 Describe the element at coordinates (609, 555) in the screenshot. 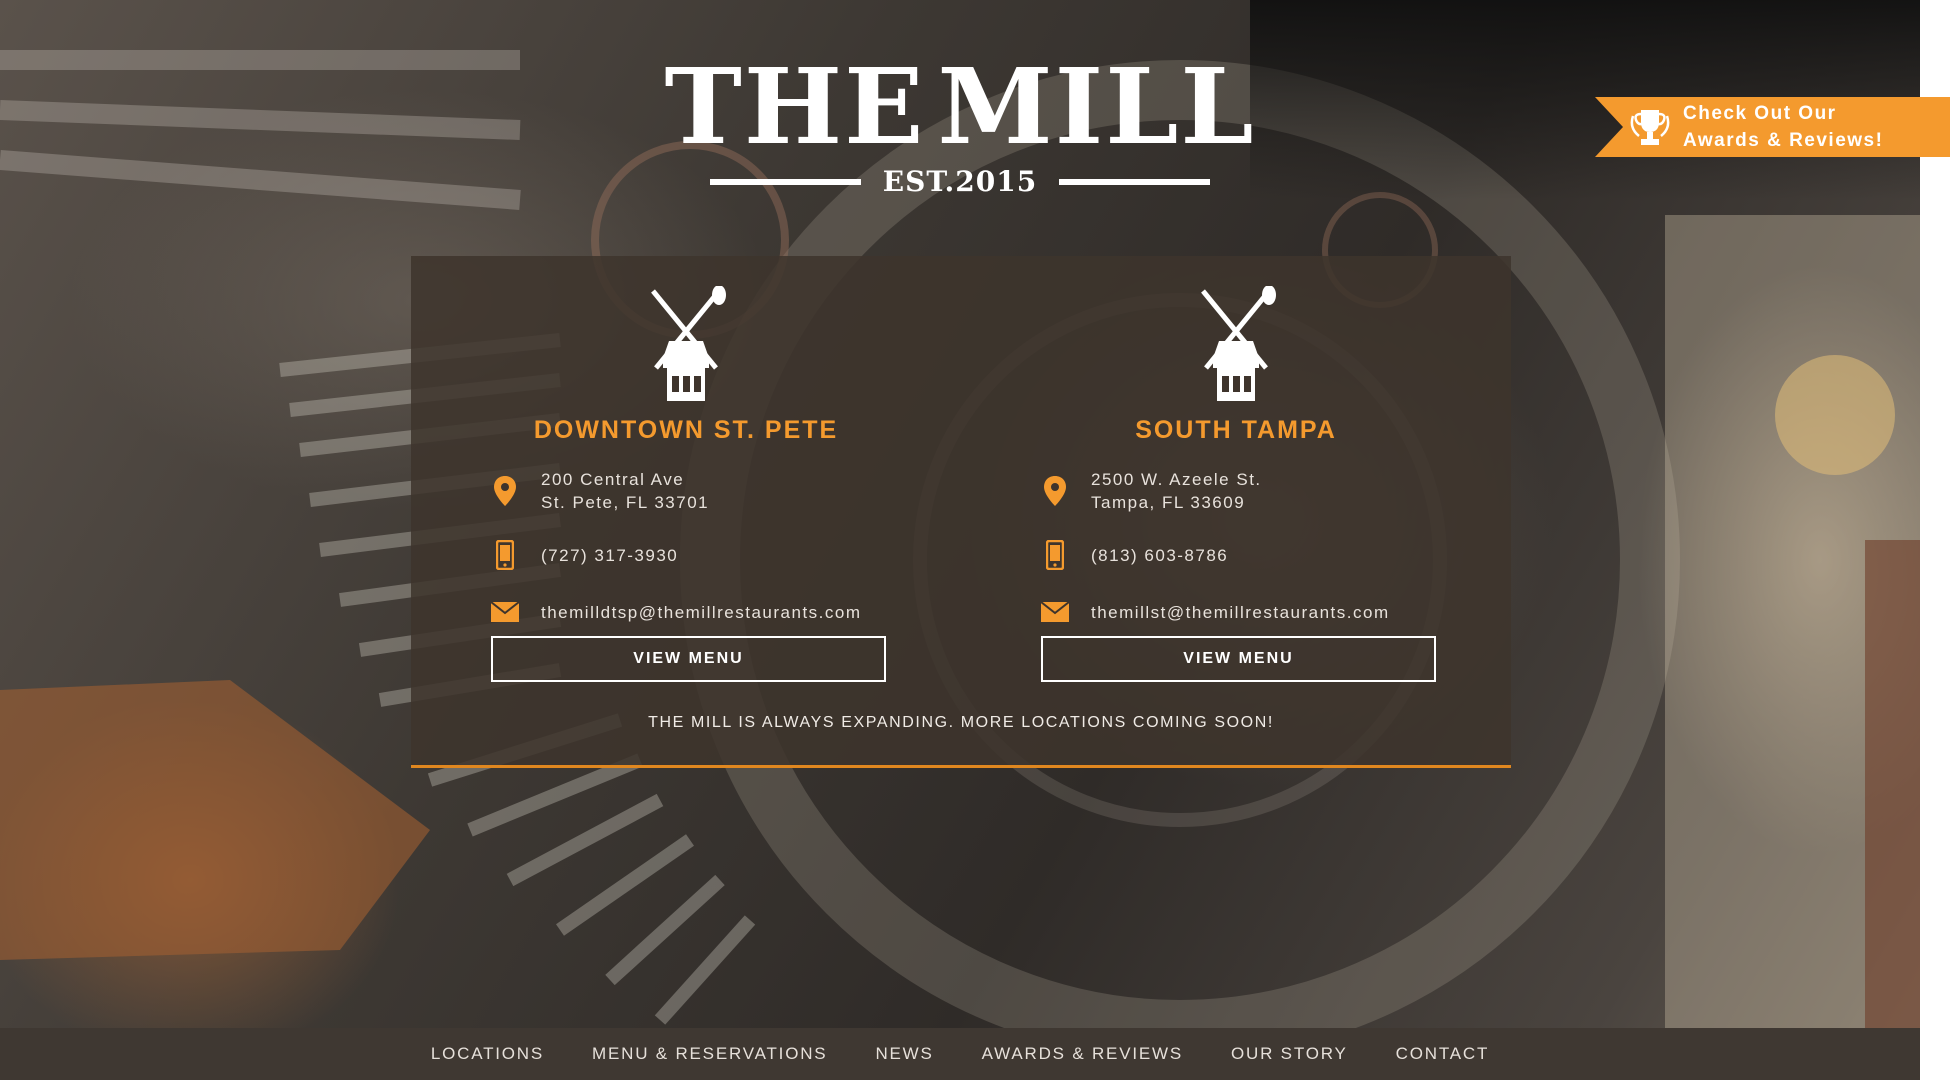

I see `phone-link: (727) 317-3930` at that location.